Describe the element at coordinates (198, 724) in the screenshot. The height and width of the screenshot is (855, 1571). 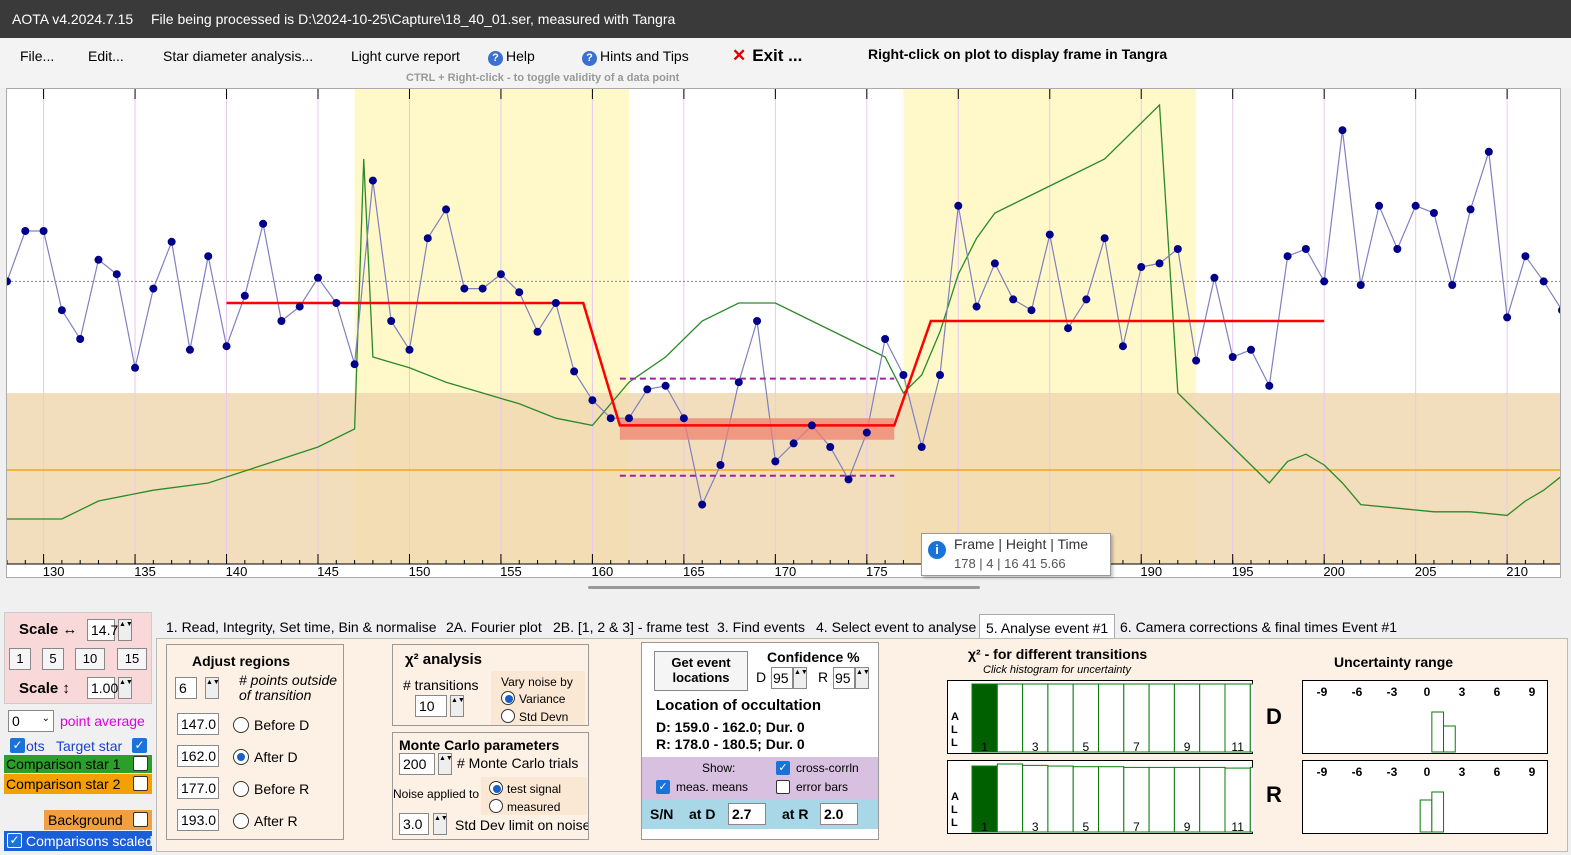
I see `before-d-input: 147.0` at that location.